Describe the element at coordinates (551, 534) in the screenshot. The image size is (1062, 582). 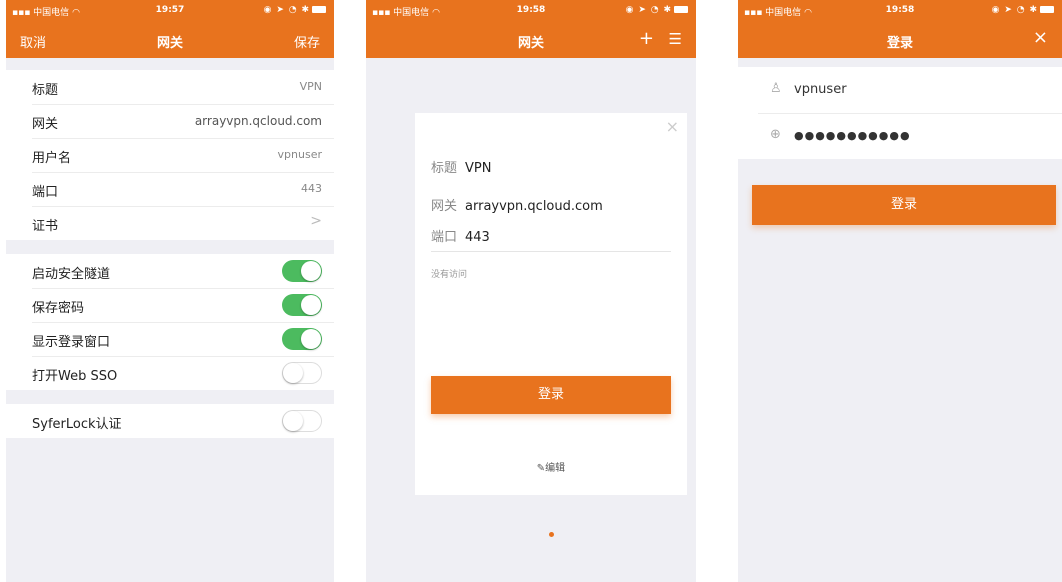
I see `page-indicator-dot` at that location.